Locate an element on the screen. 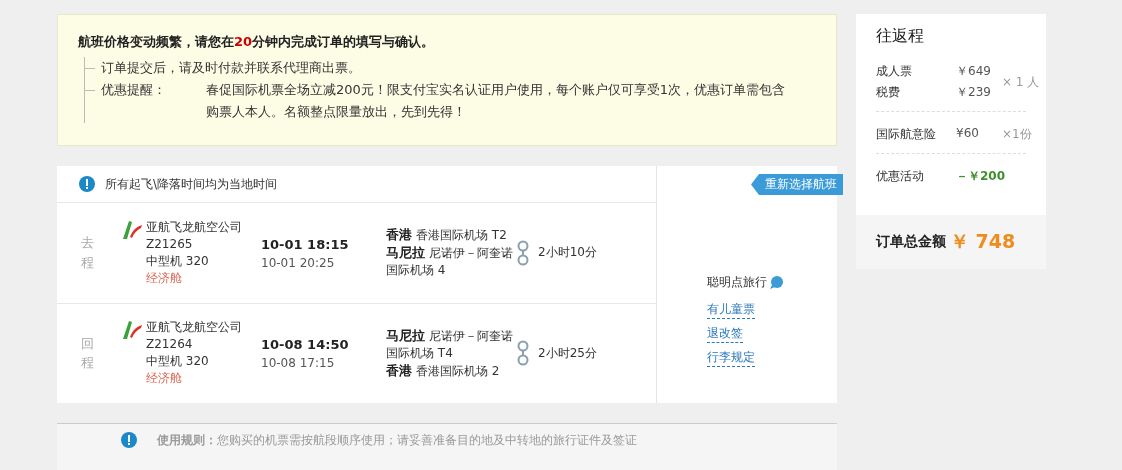 The image size is (1122, 470). notice-text: 春促国际机票全场立减200元！限支付宝实名认证用户使用，每个账户仅可享受1次，优惠订单需包含购票人本人。名额整点限量放出，先到先得！ is located at coordinates (496, 101).